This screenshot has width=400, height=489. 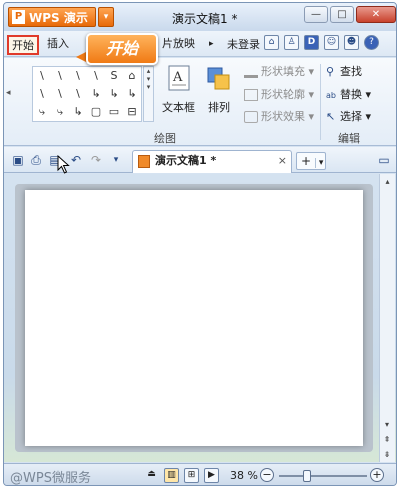 I want to click on prev-slide-icon: ⇞, so click(x=387, y=439).